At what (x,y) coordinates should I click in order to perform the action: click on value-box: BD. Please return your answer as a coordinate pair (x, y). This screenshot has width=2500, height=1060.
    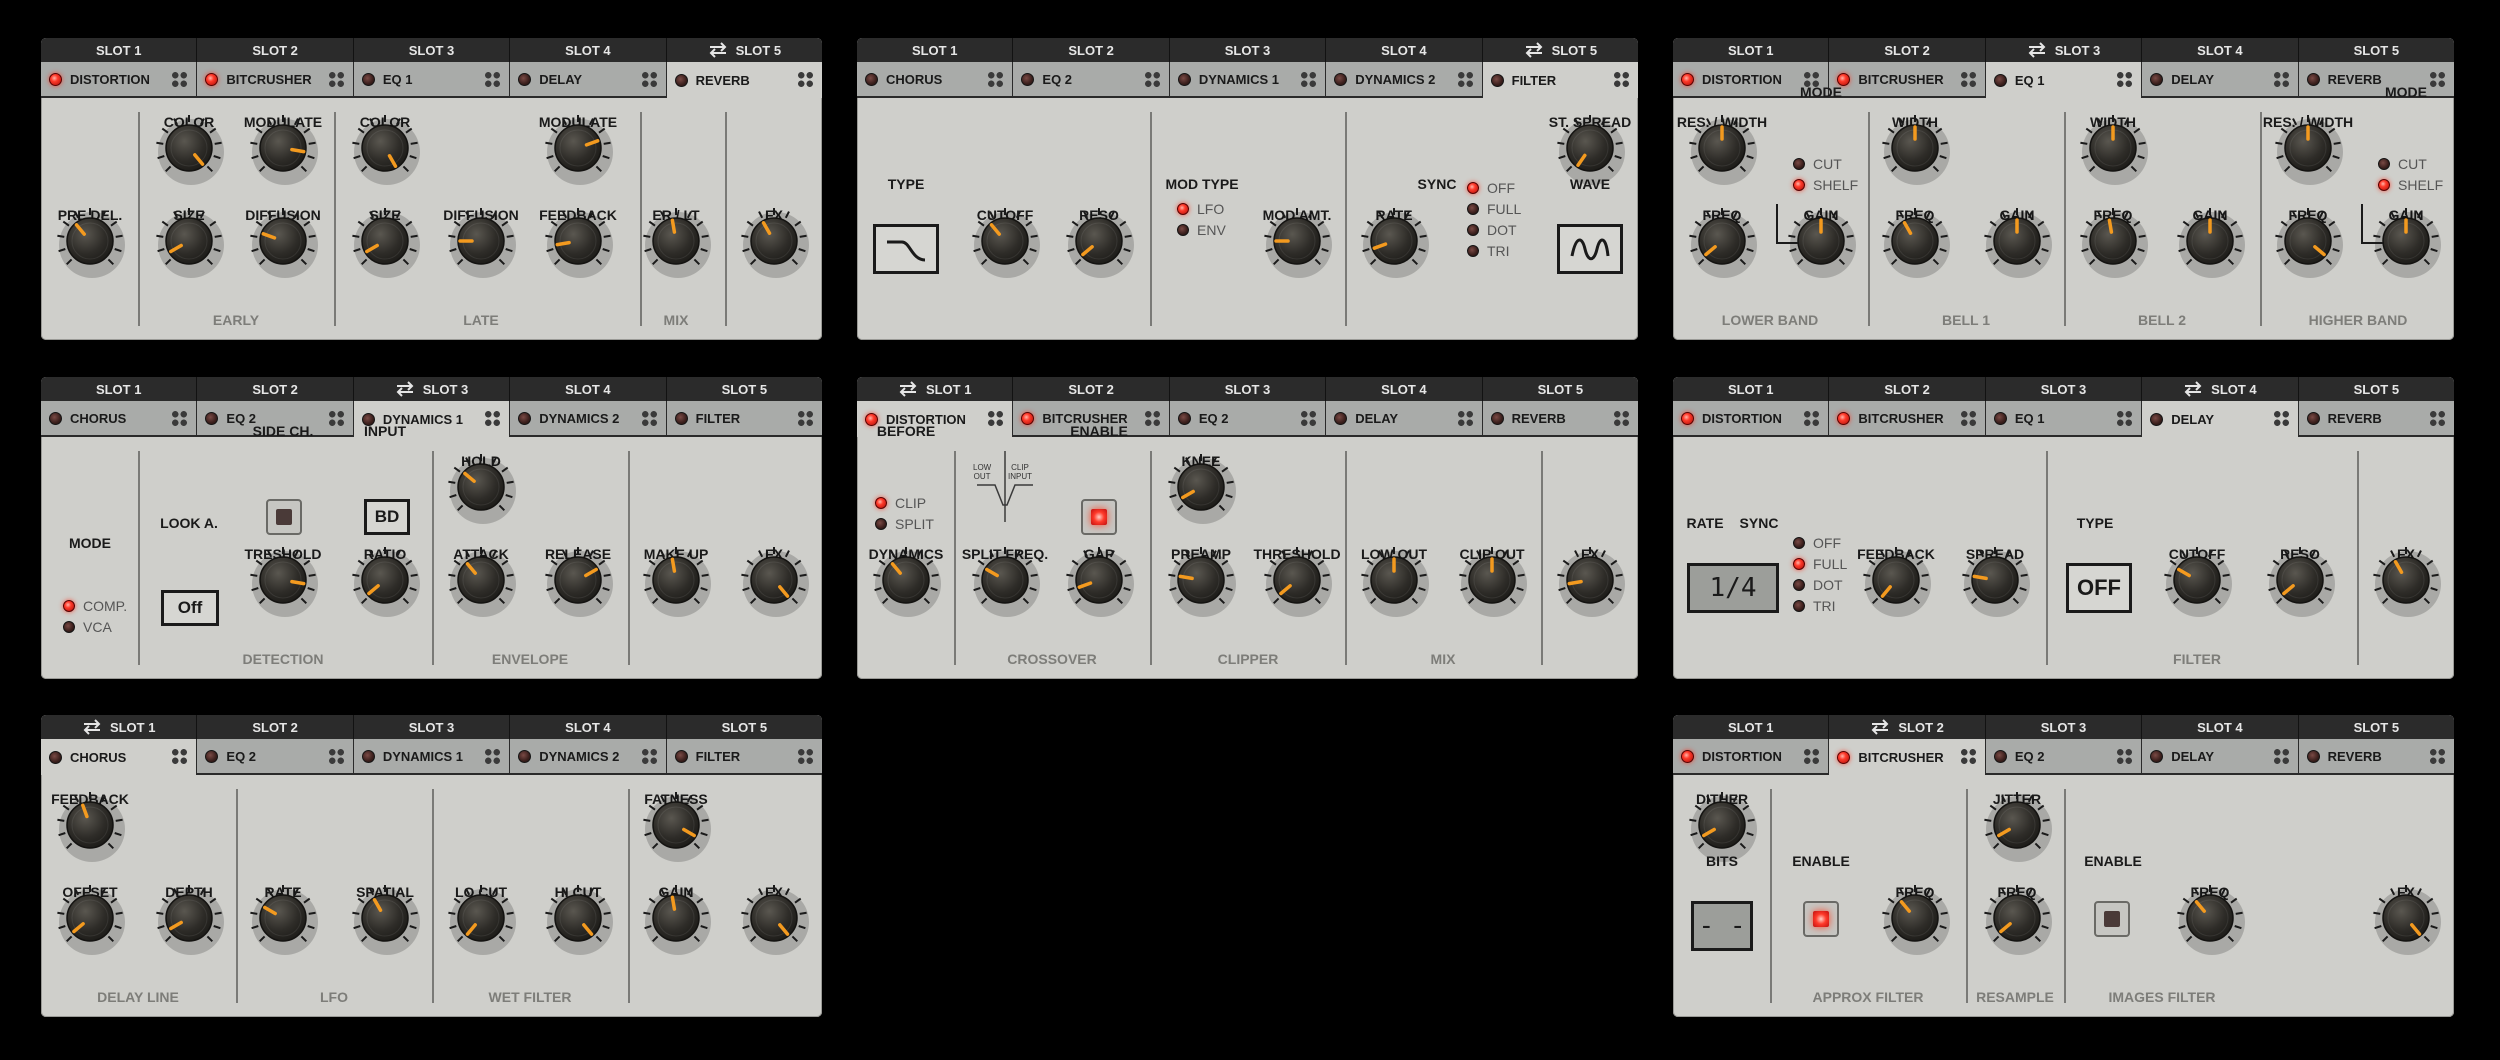
    Looking at the image, I should click on (387, 517).